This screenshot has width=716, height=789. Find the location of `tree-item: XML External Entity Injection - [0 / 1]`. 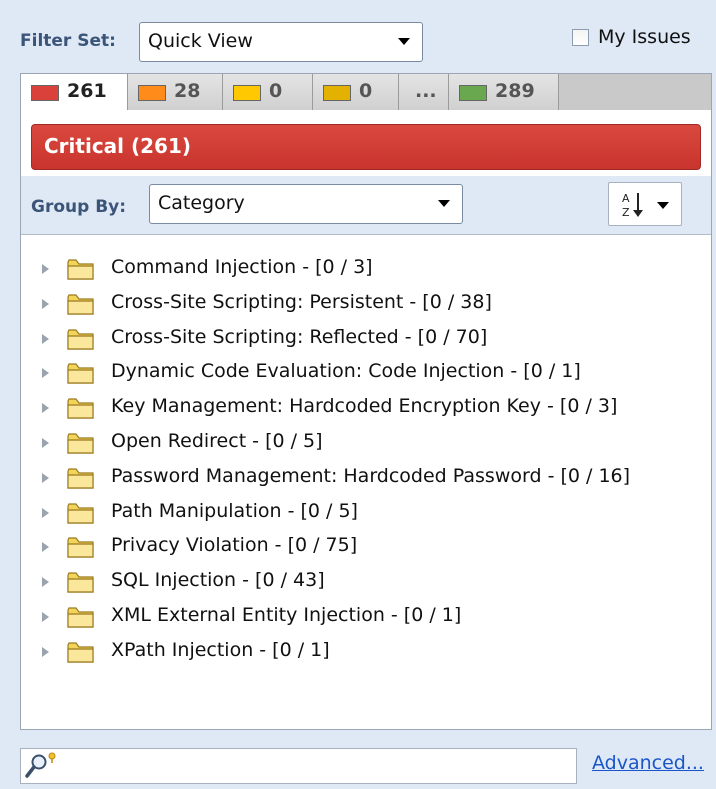

tree-item: XML External Entity Injection - [0 / 1] is located at coordinates (366, 618).